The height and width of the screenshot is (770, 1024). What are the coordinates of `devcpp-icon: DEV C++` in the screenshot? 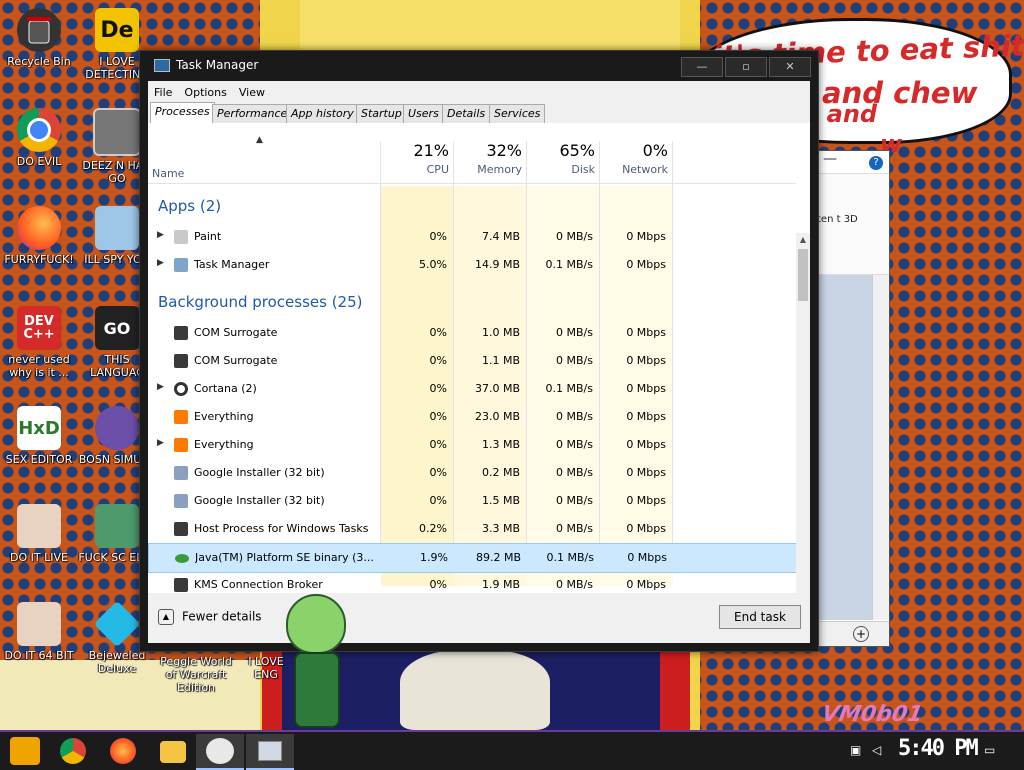 It's located at (39, 328).